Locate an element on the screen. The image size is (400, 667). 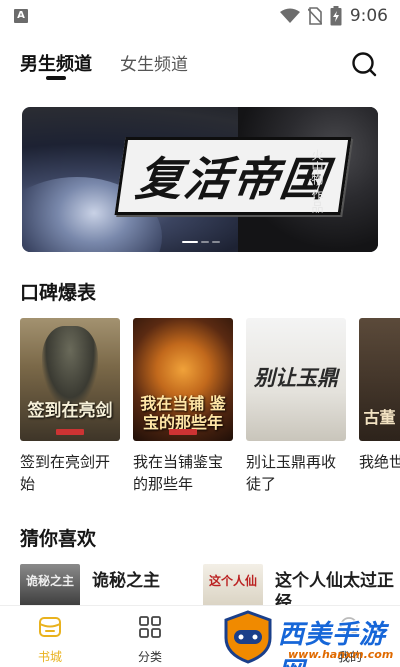
battery-charging-icon is located at coordinates (336, 16).